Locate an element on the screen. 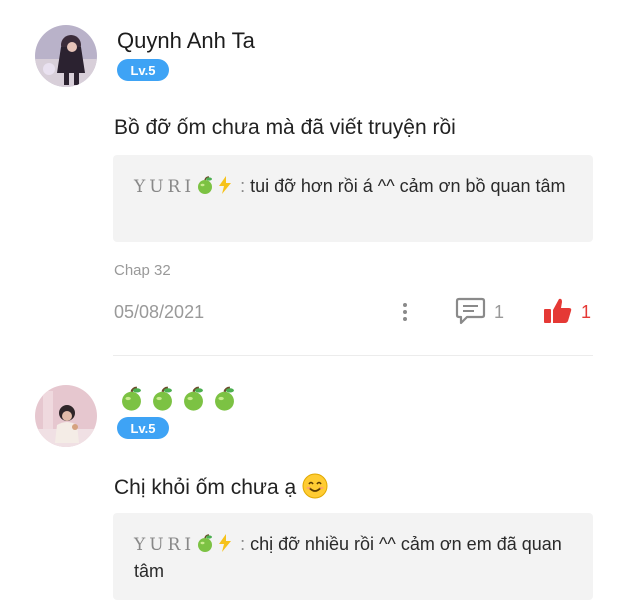 This screenshot has height=600, width=619. comment-text: Bồ đỡ ốm chưa mà đã viết truyện rồi is located at coordinates (285, 127).